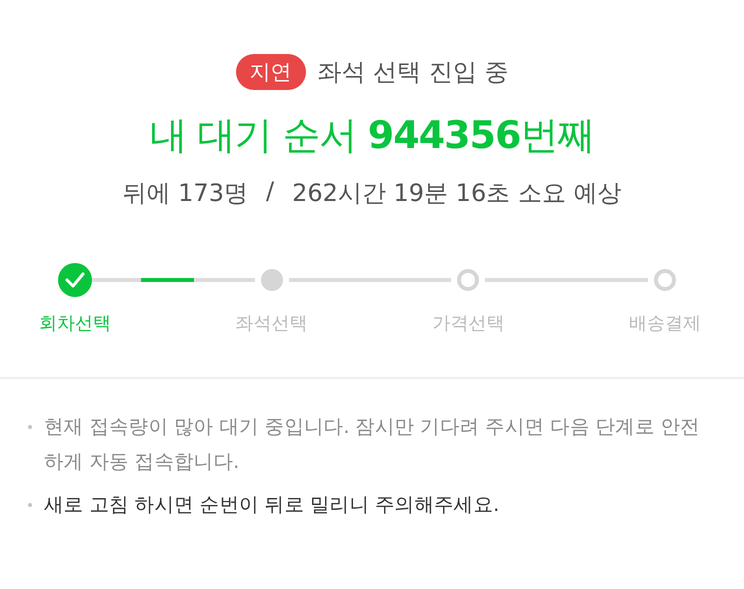 The width and height of the screenshot is (744, 589). What do you see at coordinates (665, 323) in the screenshot?
I see `step-label: 배송결제` at bounding box center [665, 323].